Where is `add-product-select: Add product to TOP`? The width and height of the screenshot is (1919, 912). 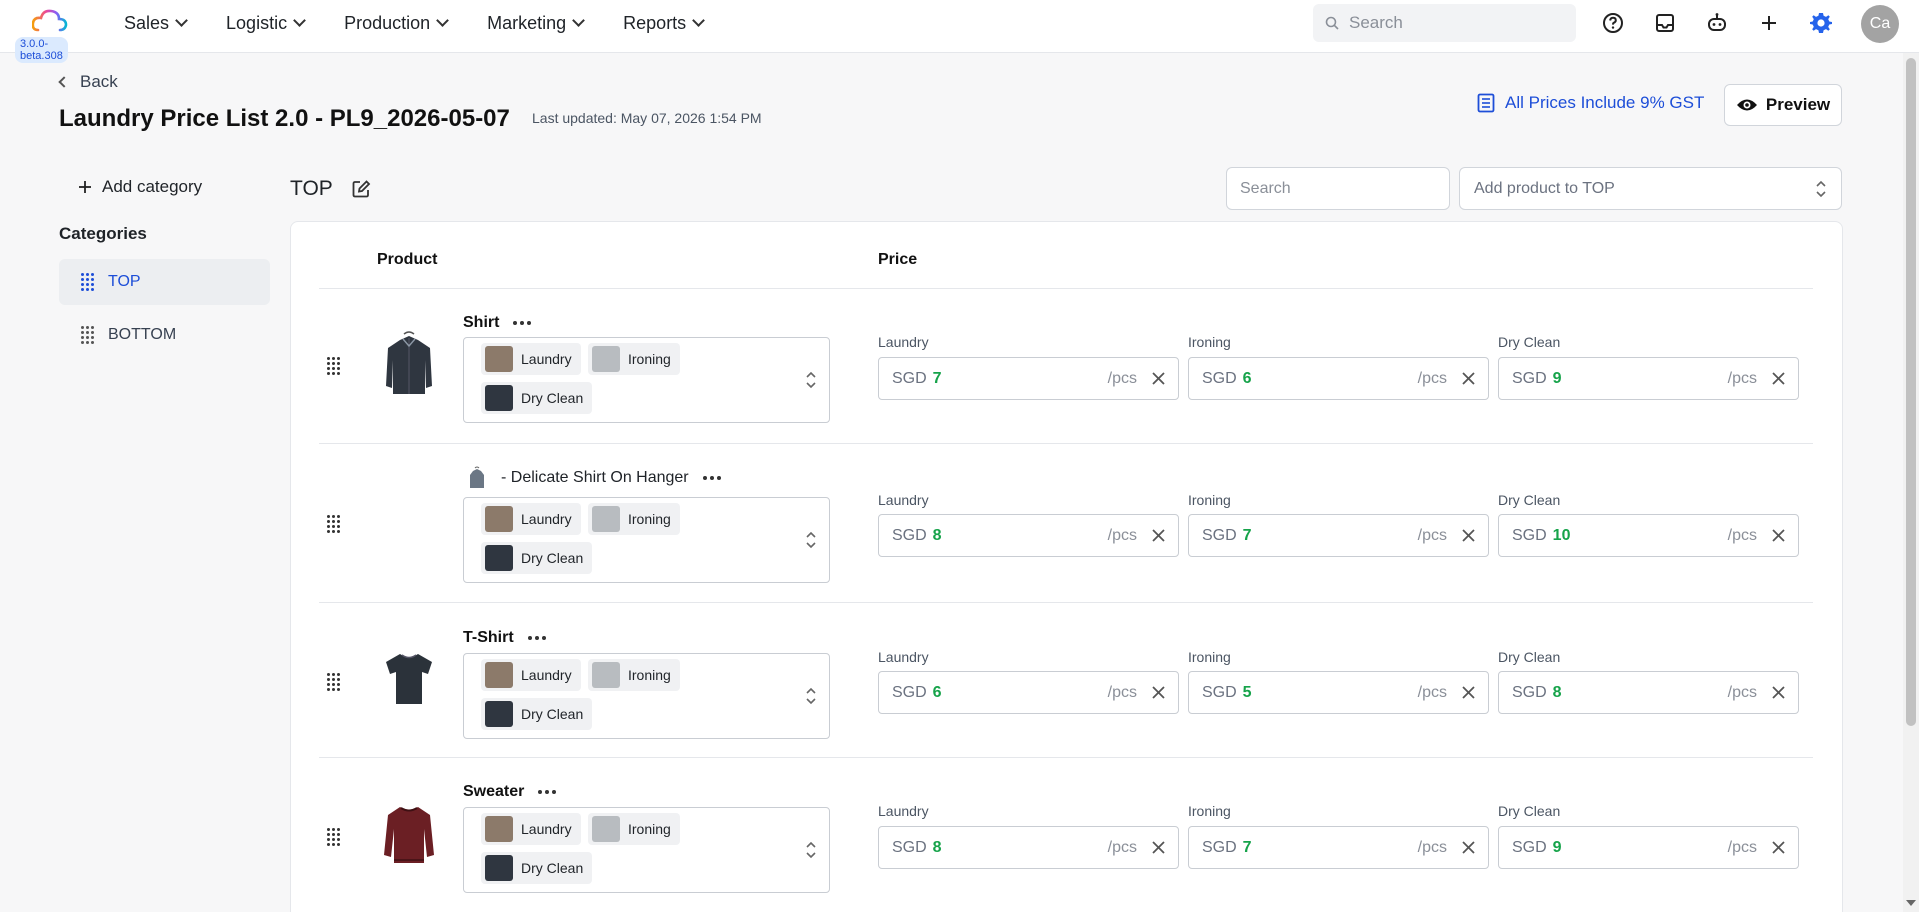
add-product-select: Add product to TOP is located at coordinates (1650, 188).